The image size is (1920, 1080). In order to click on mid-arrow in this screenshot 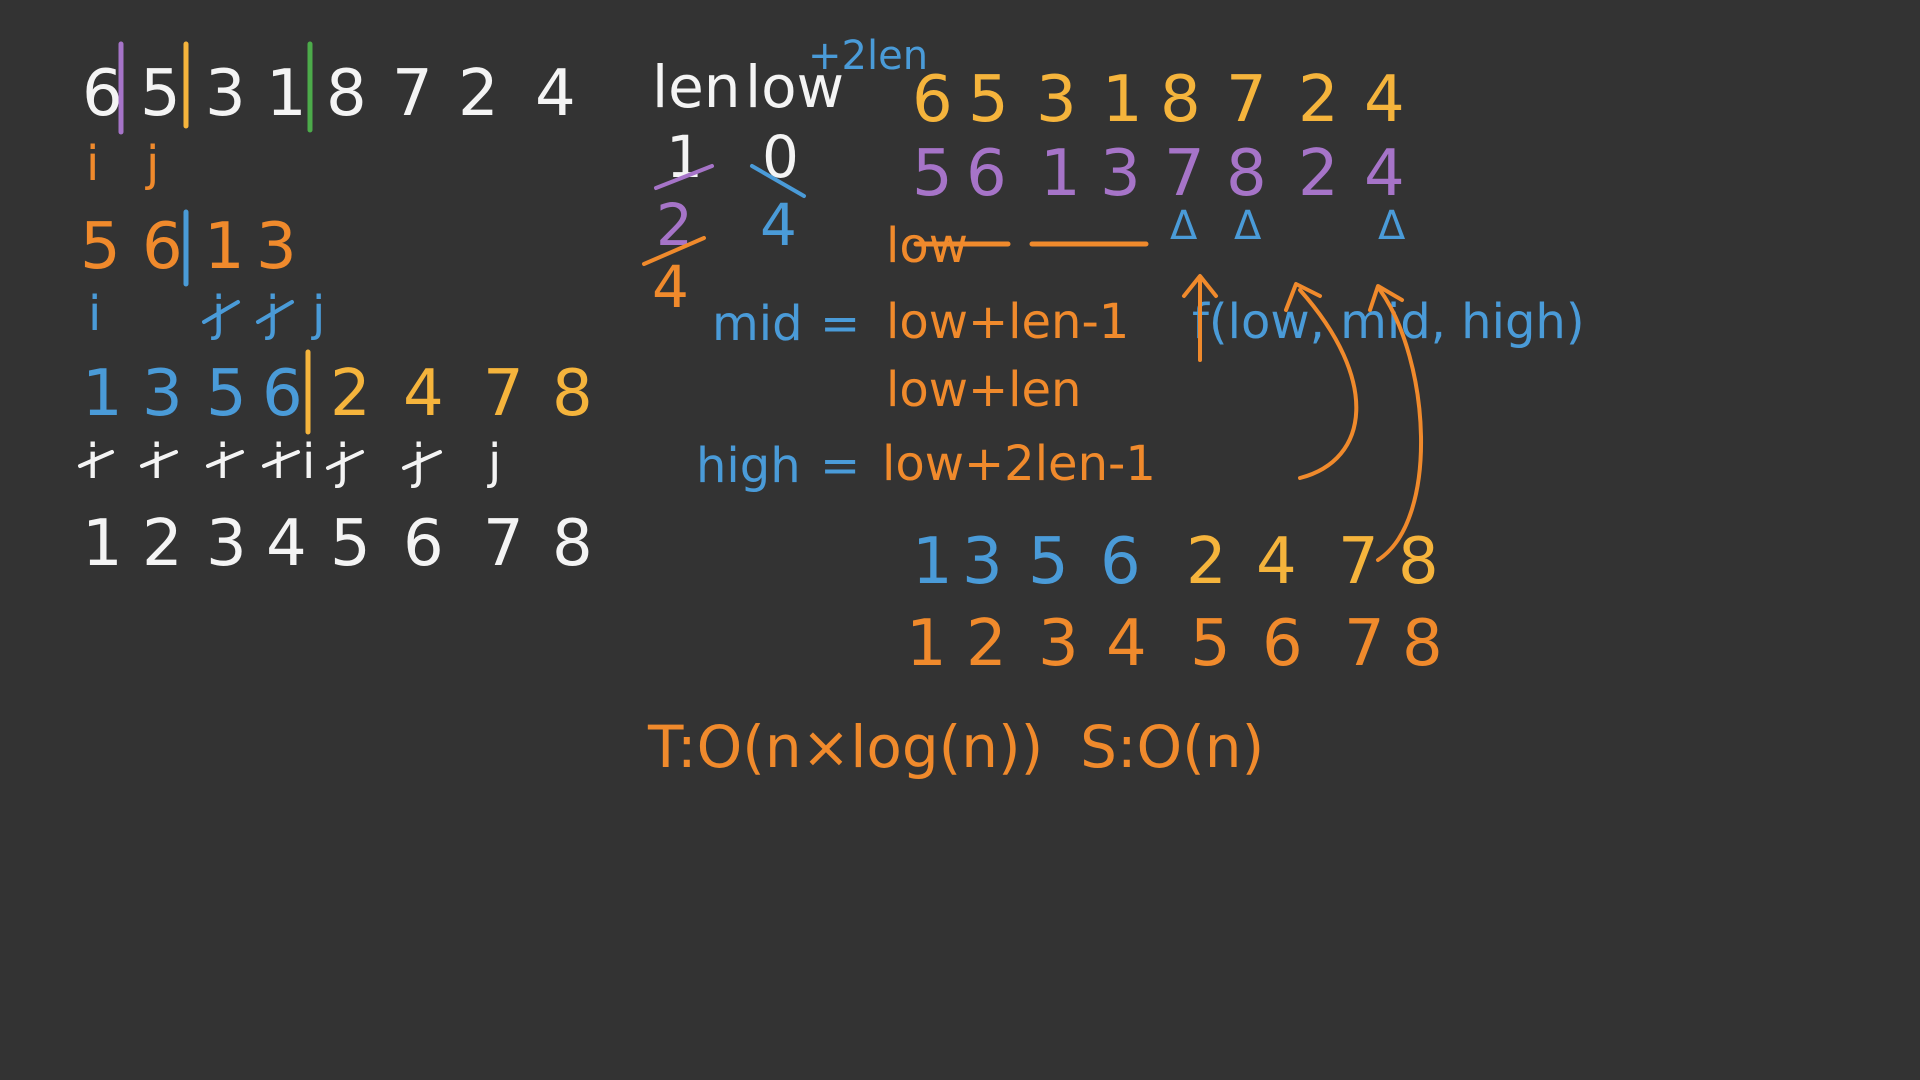, I will do `click(1328, 384)`.